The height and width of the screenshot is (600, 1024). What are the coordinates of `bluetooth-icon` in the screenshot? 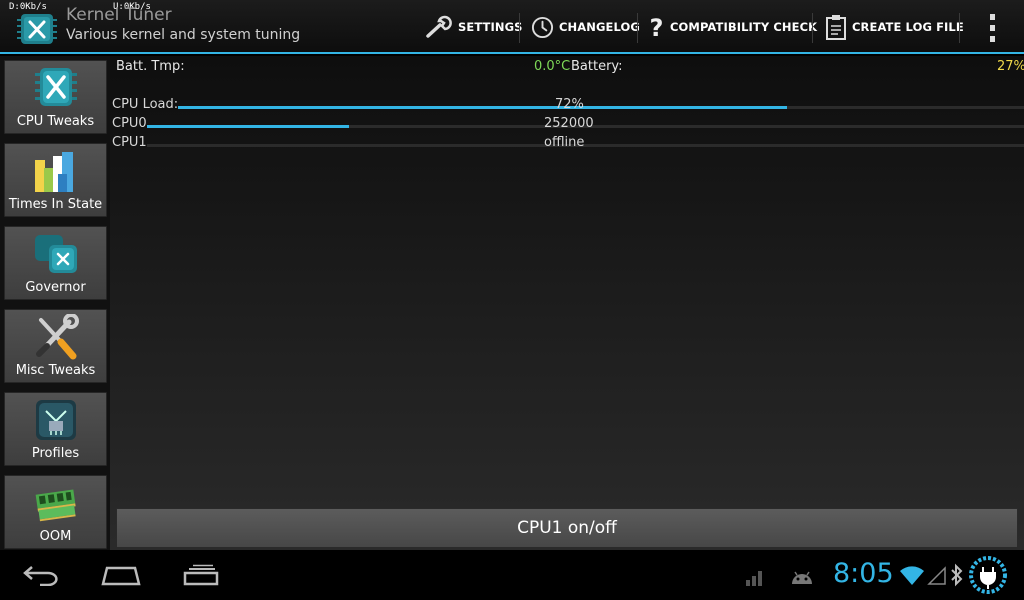 It's located at (957, 575).